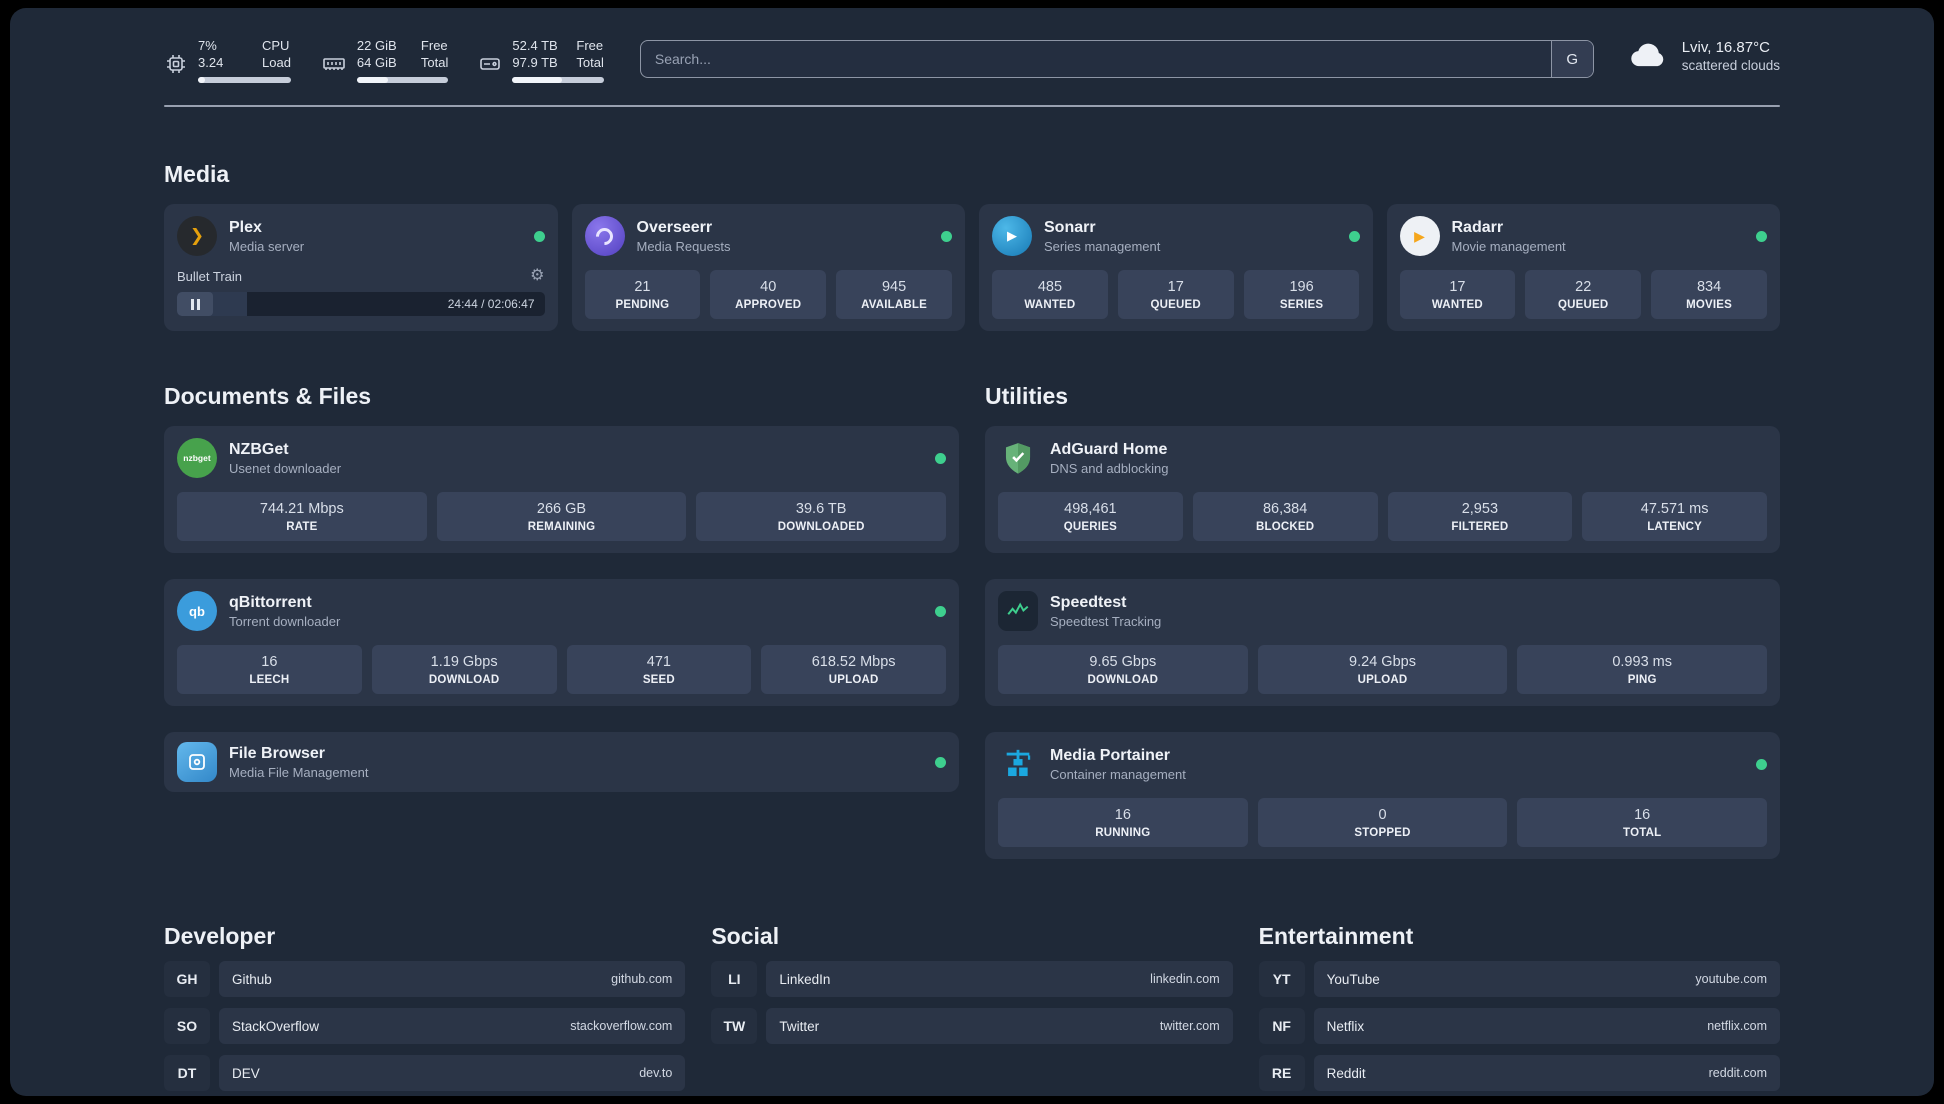 The width and height of the screenshot is (1944, 1104). I want to click on service-name: AdGuard Home, so click(1109, 449).